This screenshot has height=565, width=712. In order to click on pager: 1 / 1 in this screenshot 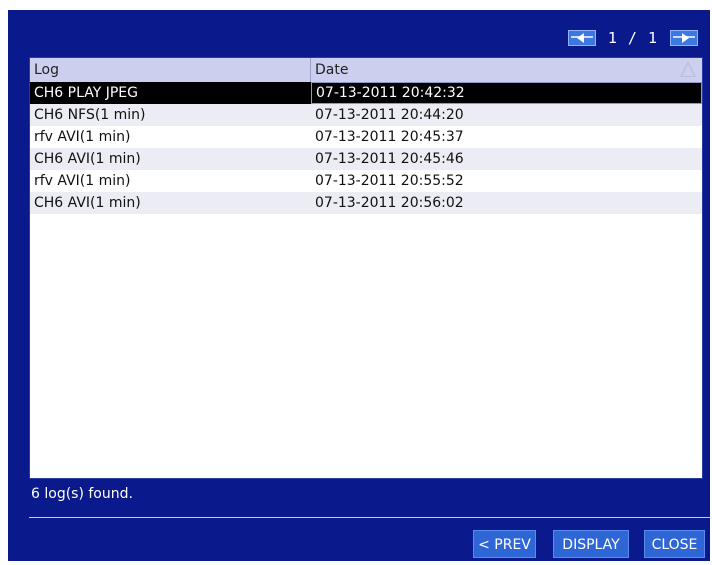, I will do `click(632, 38)`.